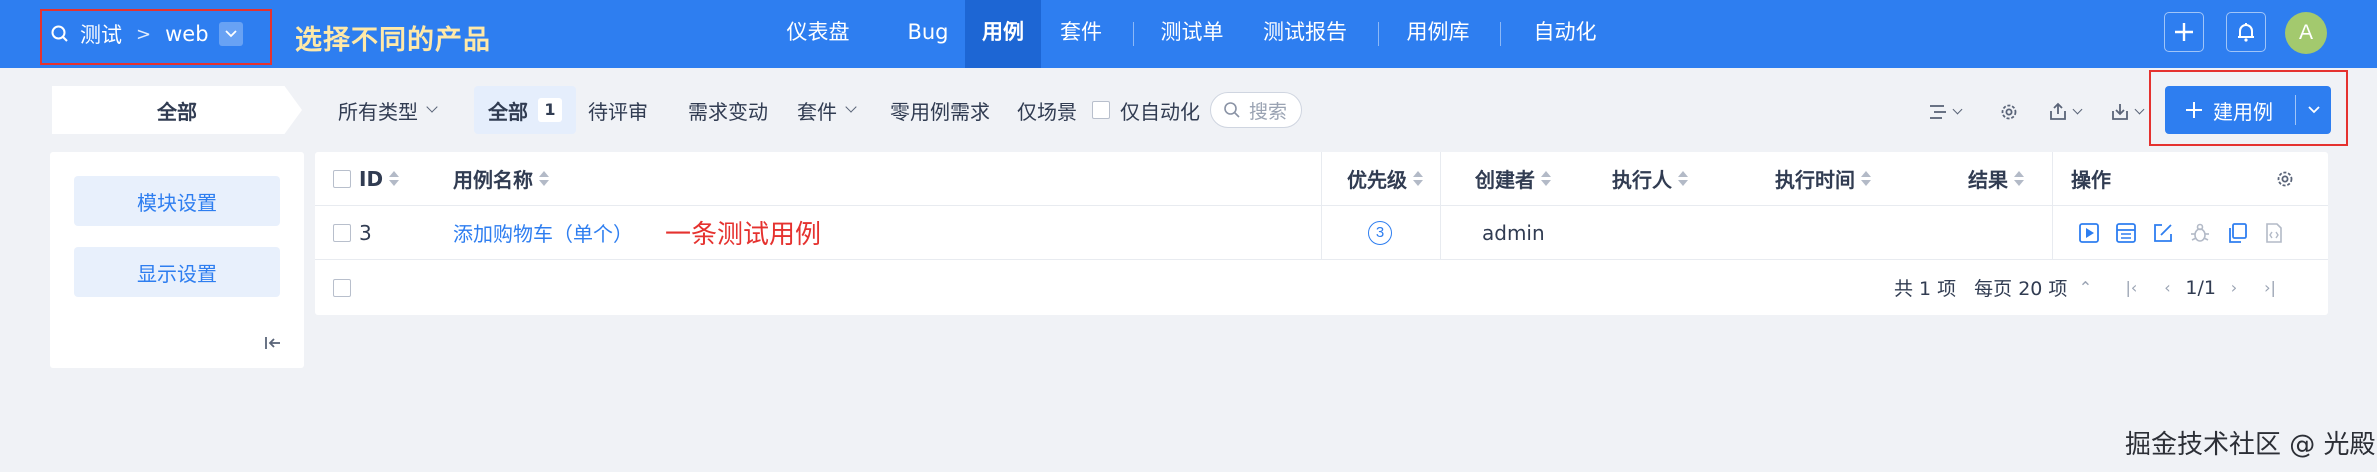 Image resolution: width=2377 pixels, height=472 pixels. Describe the element at coordinates (525, 110) in the screenshot. I see `filter-all: 全部 1` at that location.